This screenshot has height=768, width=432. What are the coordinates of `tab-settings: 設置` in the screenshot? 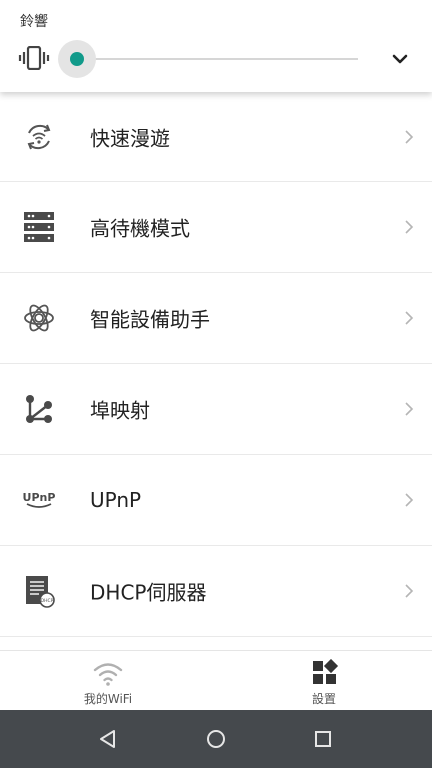 It's located at (324, 681).